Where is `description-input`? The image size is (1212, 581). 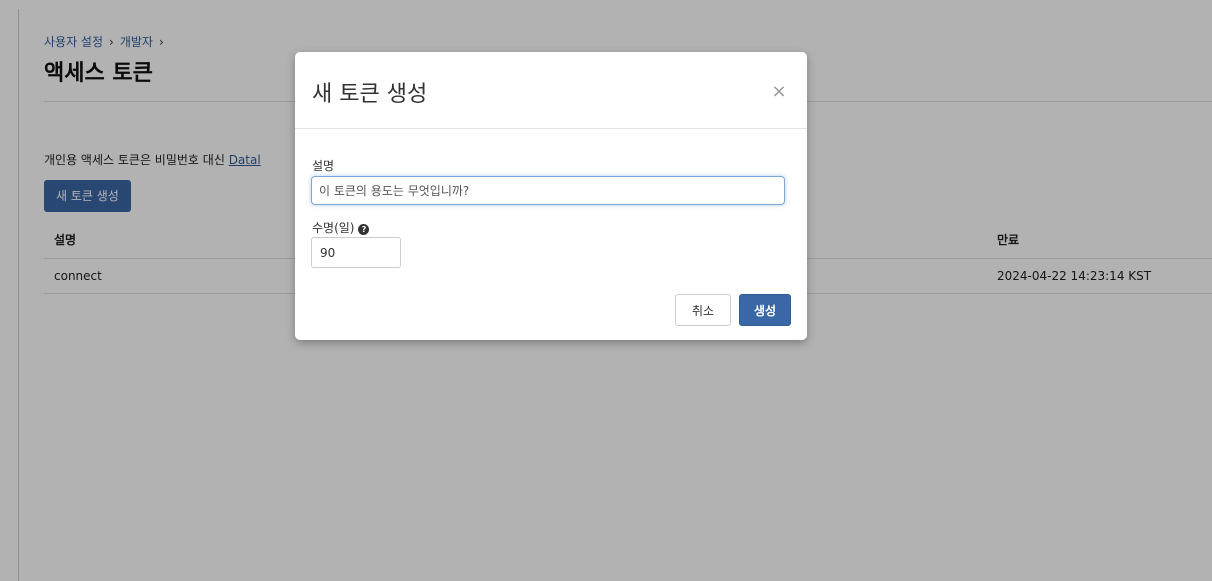
description-input is located at coordinates (548, 190).